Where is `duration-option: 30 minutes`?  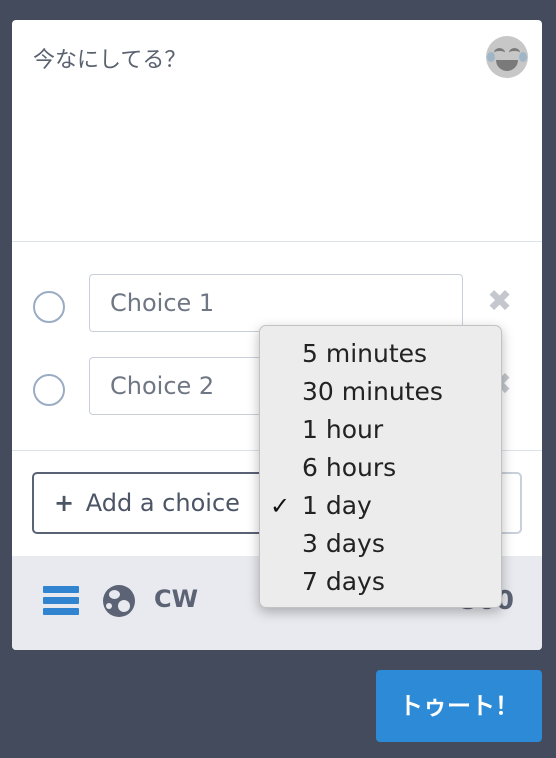
duration-option: 30 minutes is located at coordinates (380, 392).